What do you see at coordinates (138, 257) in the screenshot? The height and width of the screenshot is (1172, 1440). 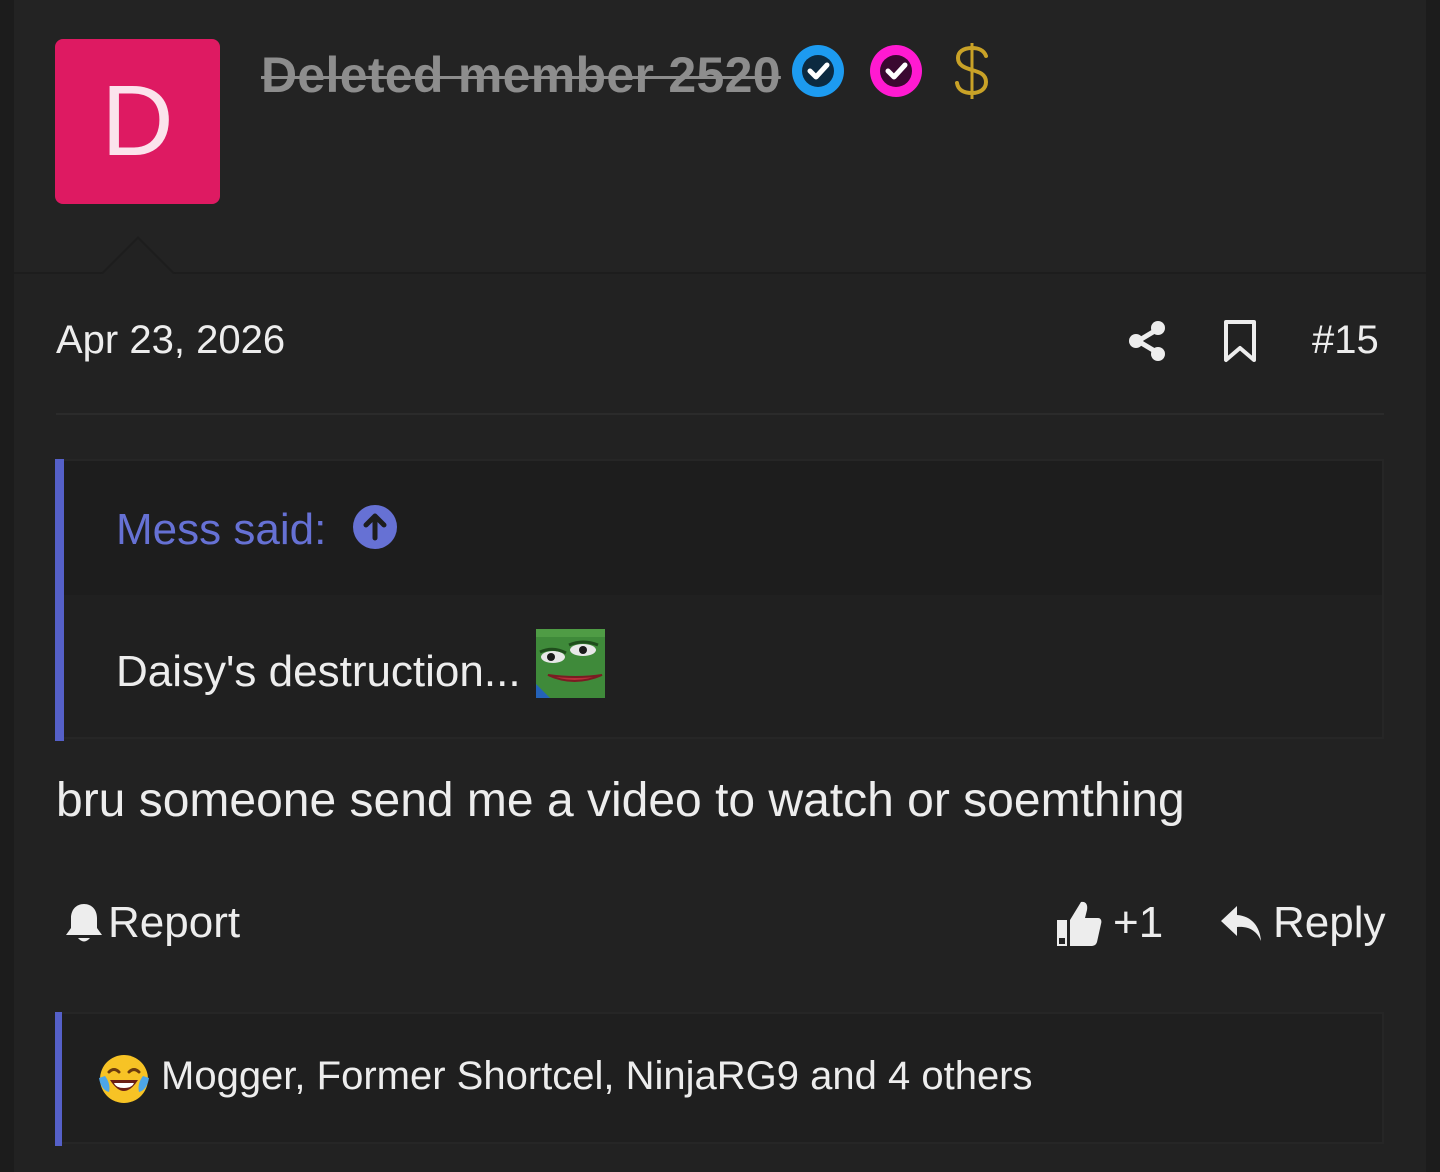 I see `avatar-pointer-fill` at bounding box center [138, 257].